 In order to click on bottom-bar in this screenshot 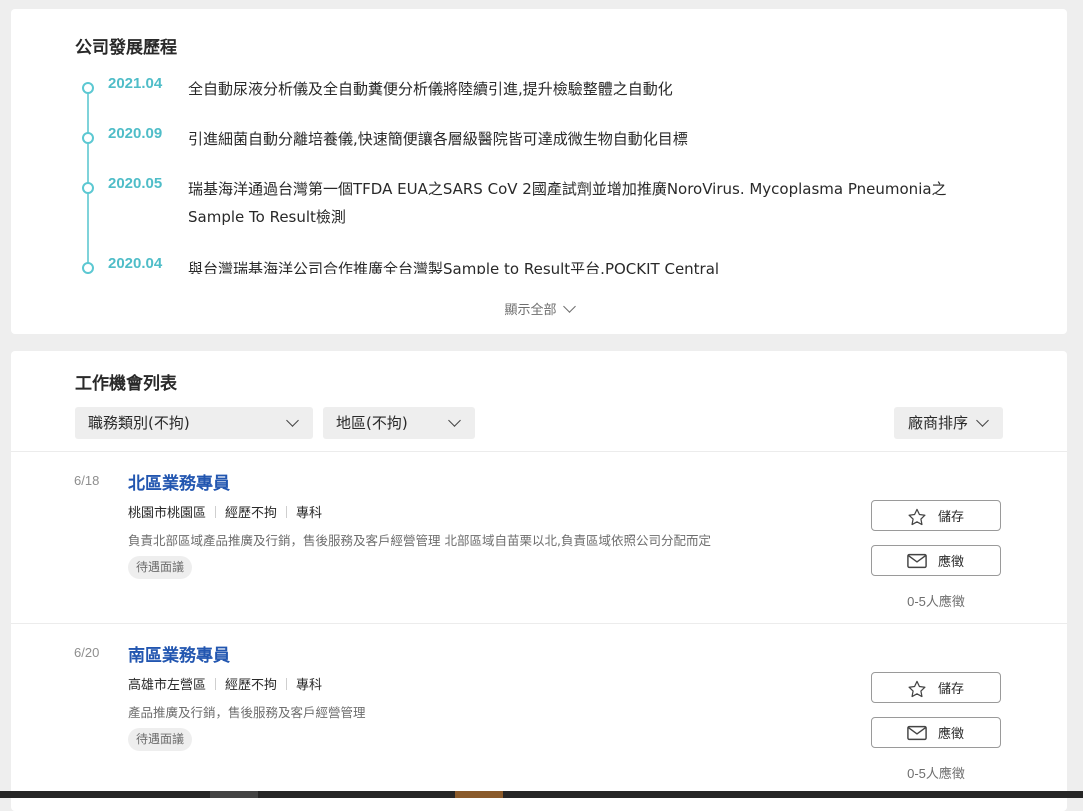, I will do `click(541, 794)`.